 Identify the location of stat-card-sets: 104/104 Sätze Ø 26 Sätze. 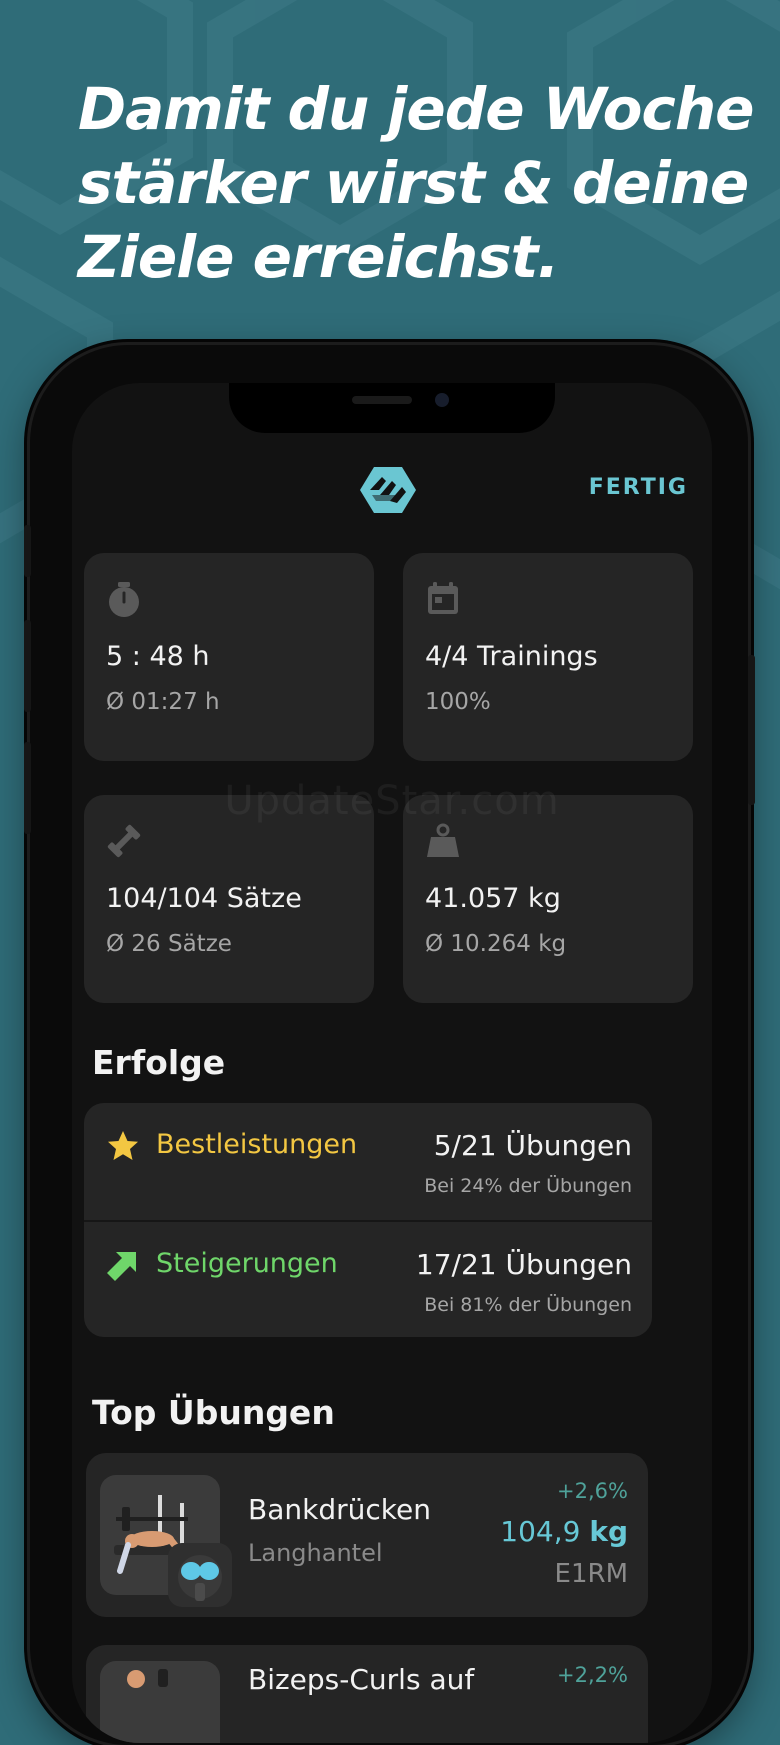
(229, 899).